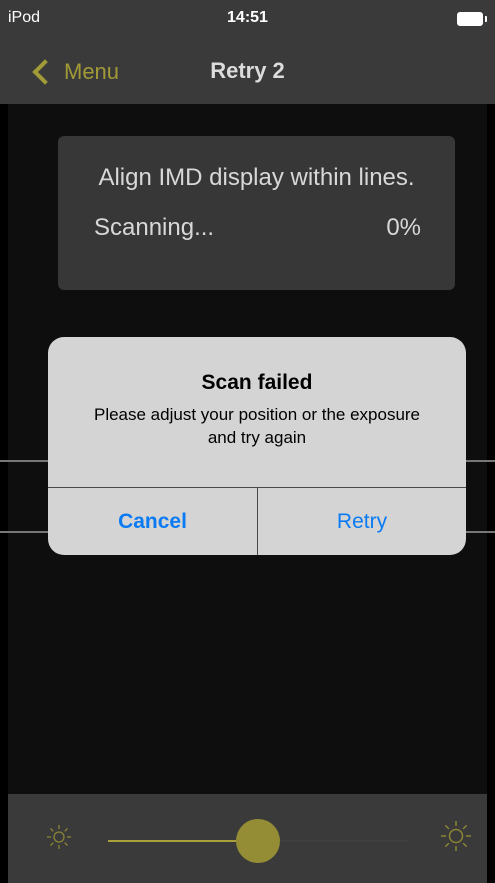  I want to click on retry-button: Retry, so click(362, 521).